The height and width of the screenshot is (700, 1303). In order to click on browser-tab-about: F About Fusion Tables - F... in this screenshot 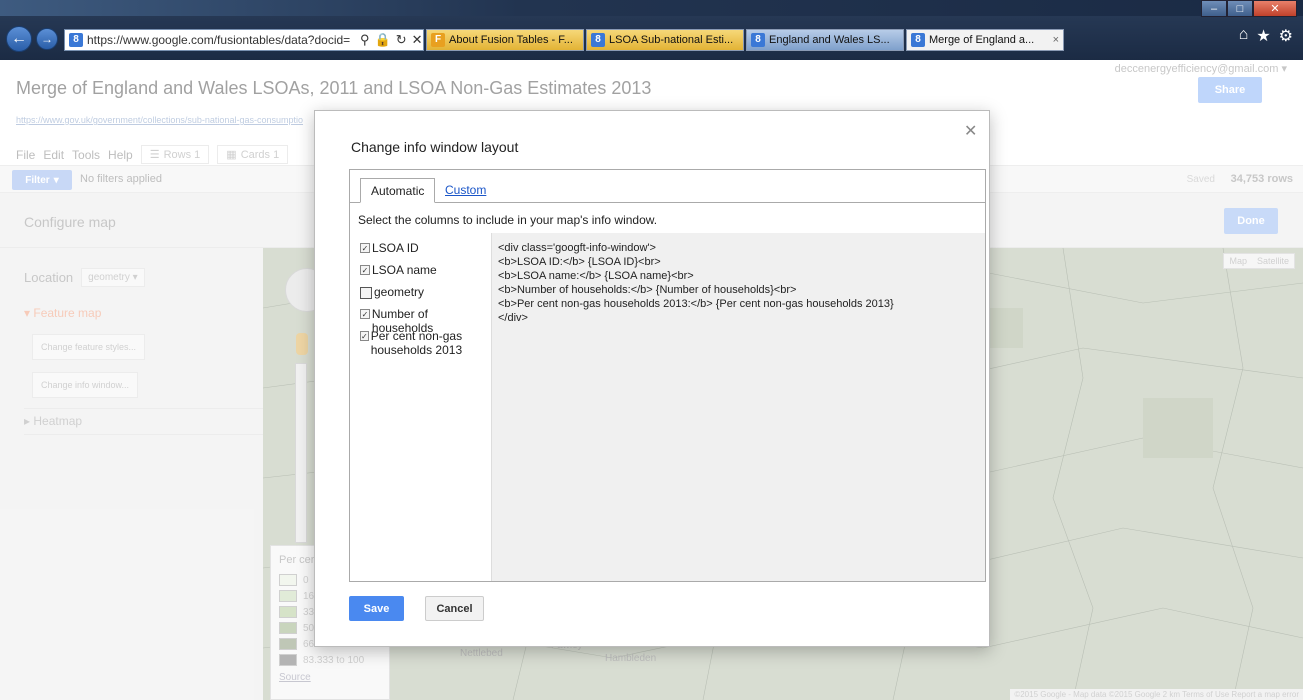, I will do `click(505, 40)`.